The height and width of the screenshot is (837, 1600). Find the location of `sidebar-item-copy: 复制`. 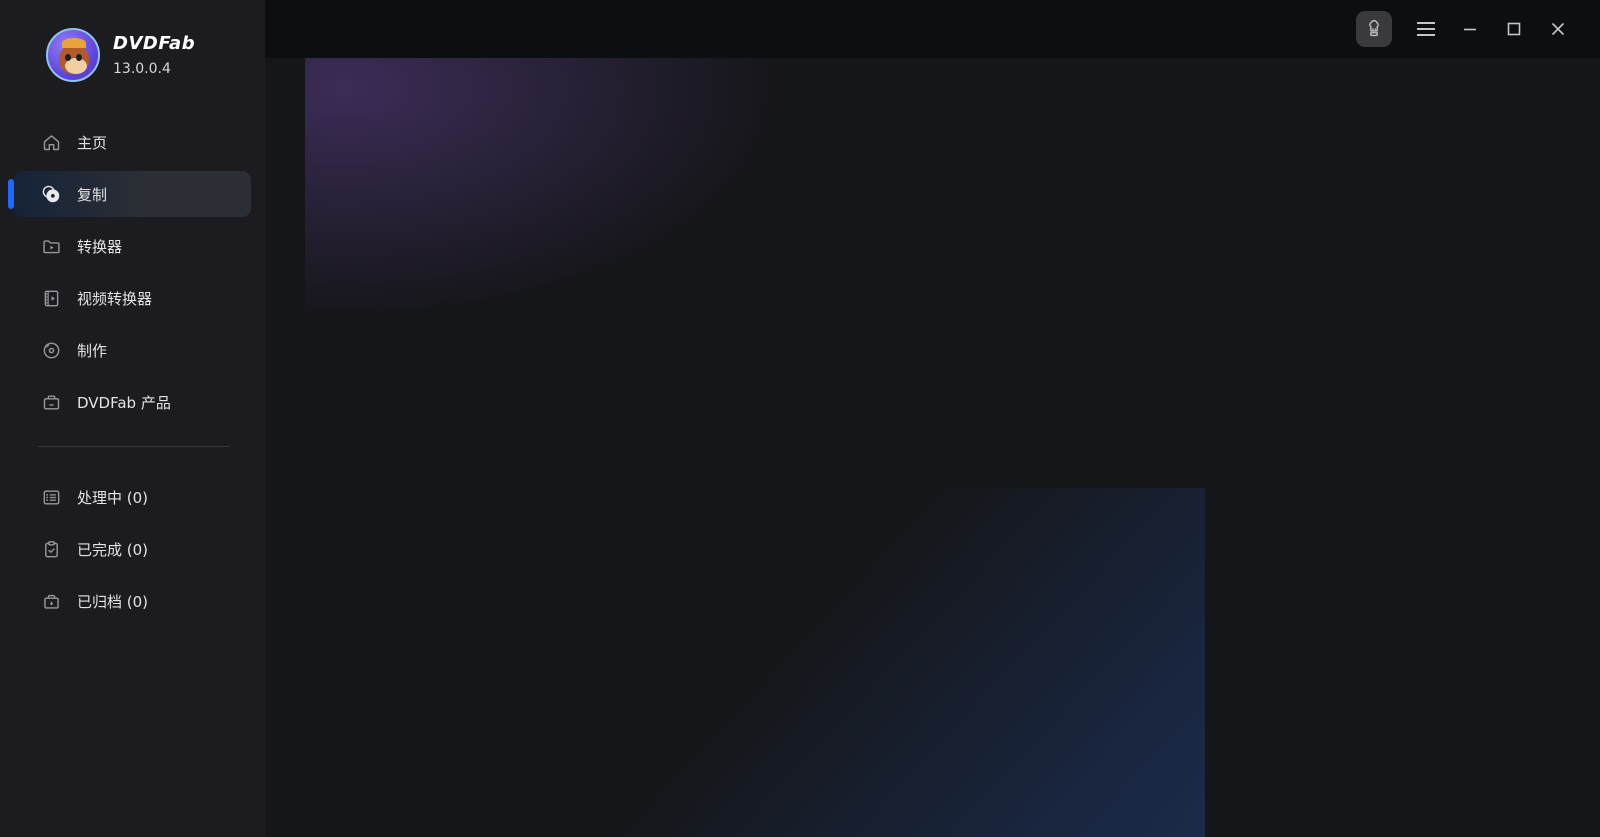

sidebar-item-copy: 复制 is located at coordinates (132, 194).